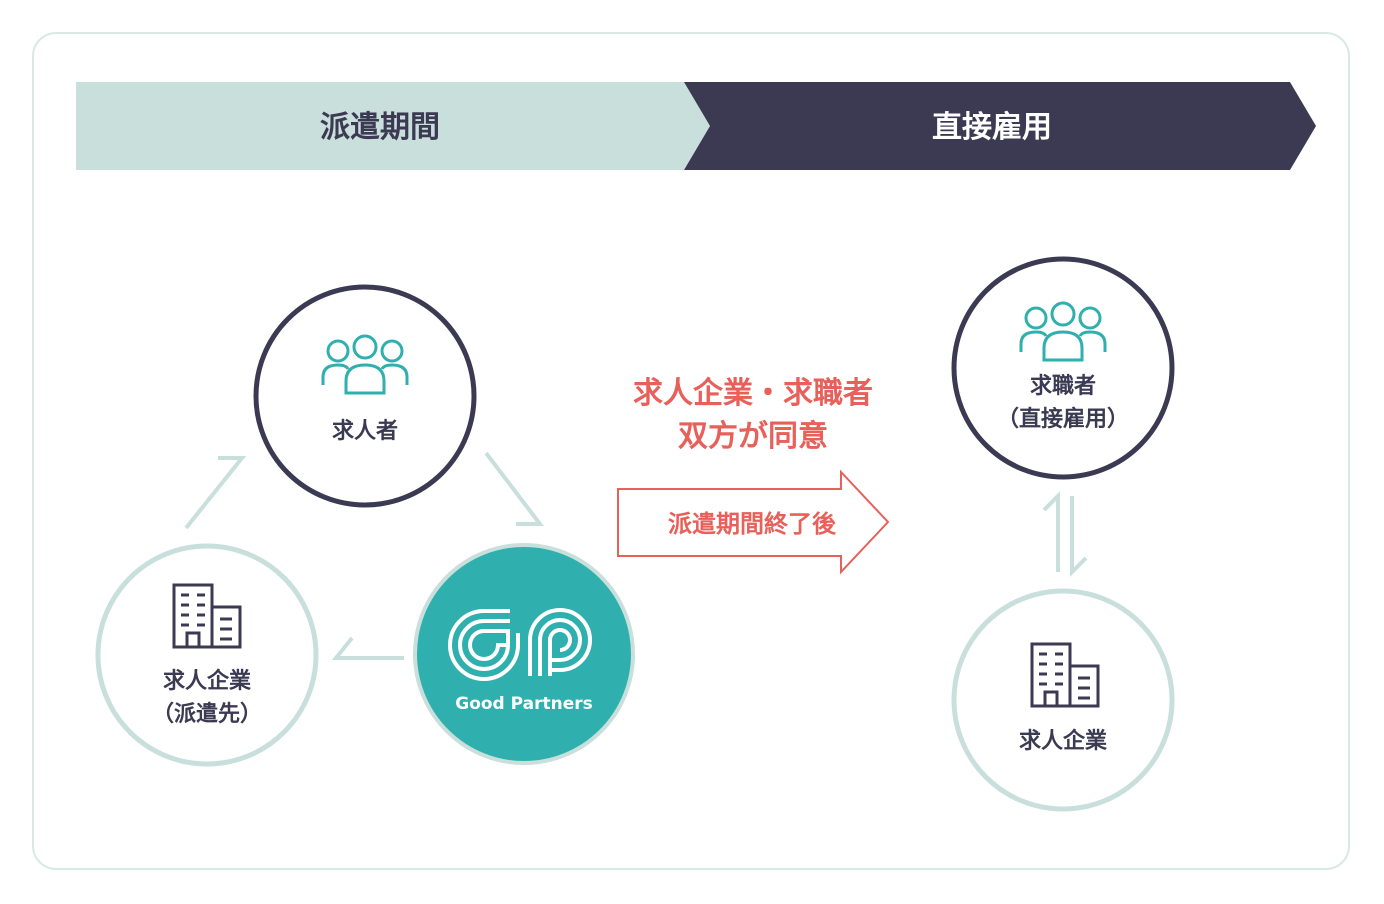 The image size is (1384, 904). I want to click on company-node: 求人企業 （派遣先）, so click(207, 655).